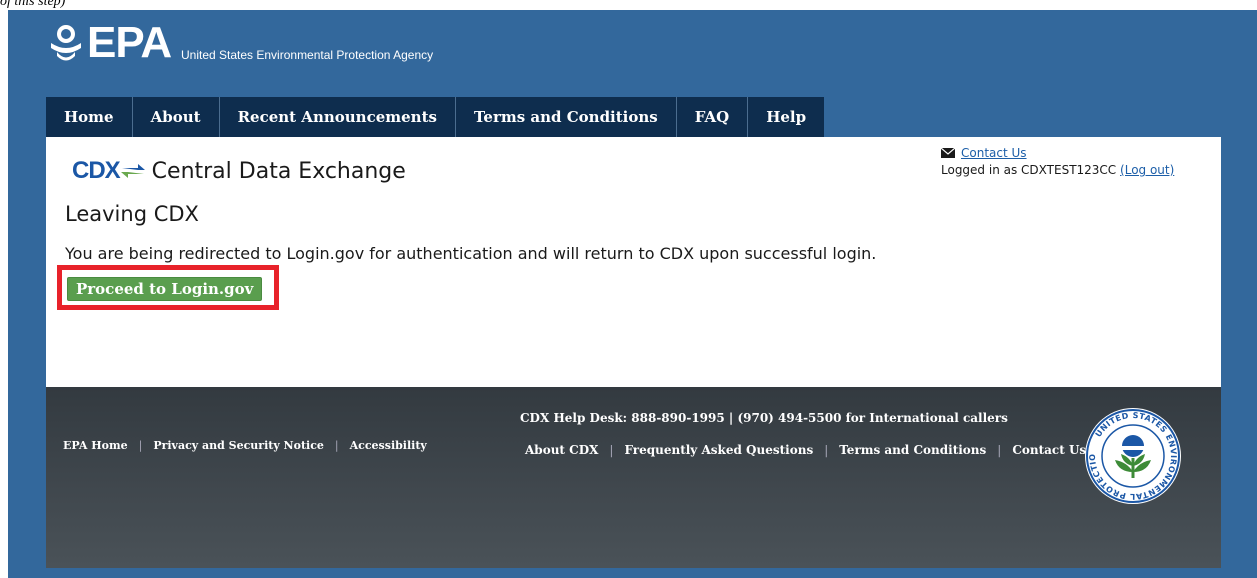 The height and width of the screenshot is (578, 1257). Describe the element at coordinates (132, 171) in the screenshot. I see `exchange-arrows-icon` at that location.